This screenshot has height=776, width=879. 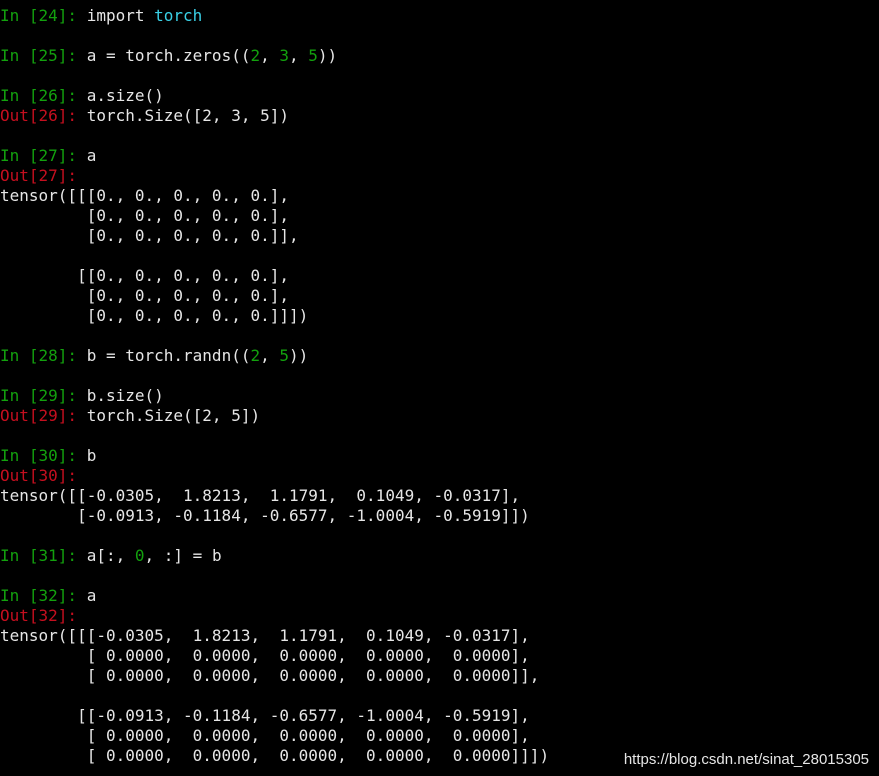 What do you see at coordinates (91, 455) in the screenshot?
I see `code-text: b` at bounding box center [91, 455].